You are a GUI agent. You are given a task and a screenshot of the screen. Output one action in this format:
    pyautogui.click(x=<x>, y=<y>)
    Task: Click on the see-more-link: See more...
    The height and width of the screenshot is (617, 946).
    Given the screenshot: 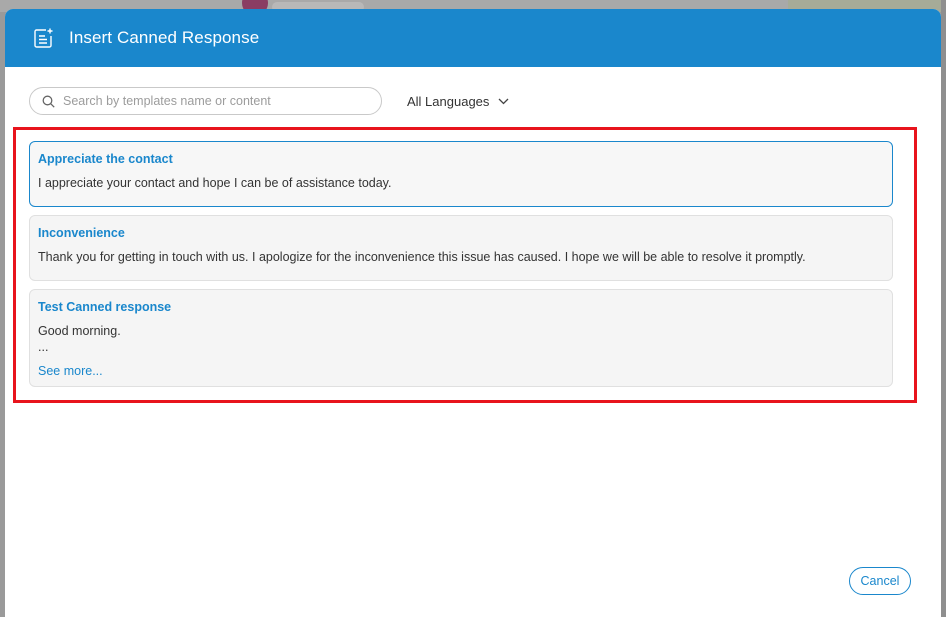 What is the action you would take?
    pyautogui.click(x=461, y=371)
    